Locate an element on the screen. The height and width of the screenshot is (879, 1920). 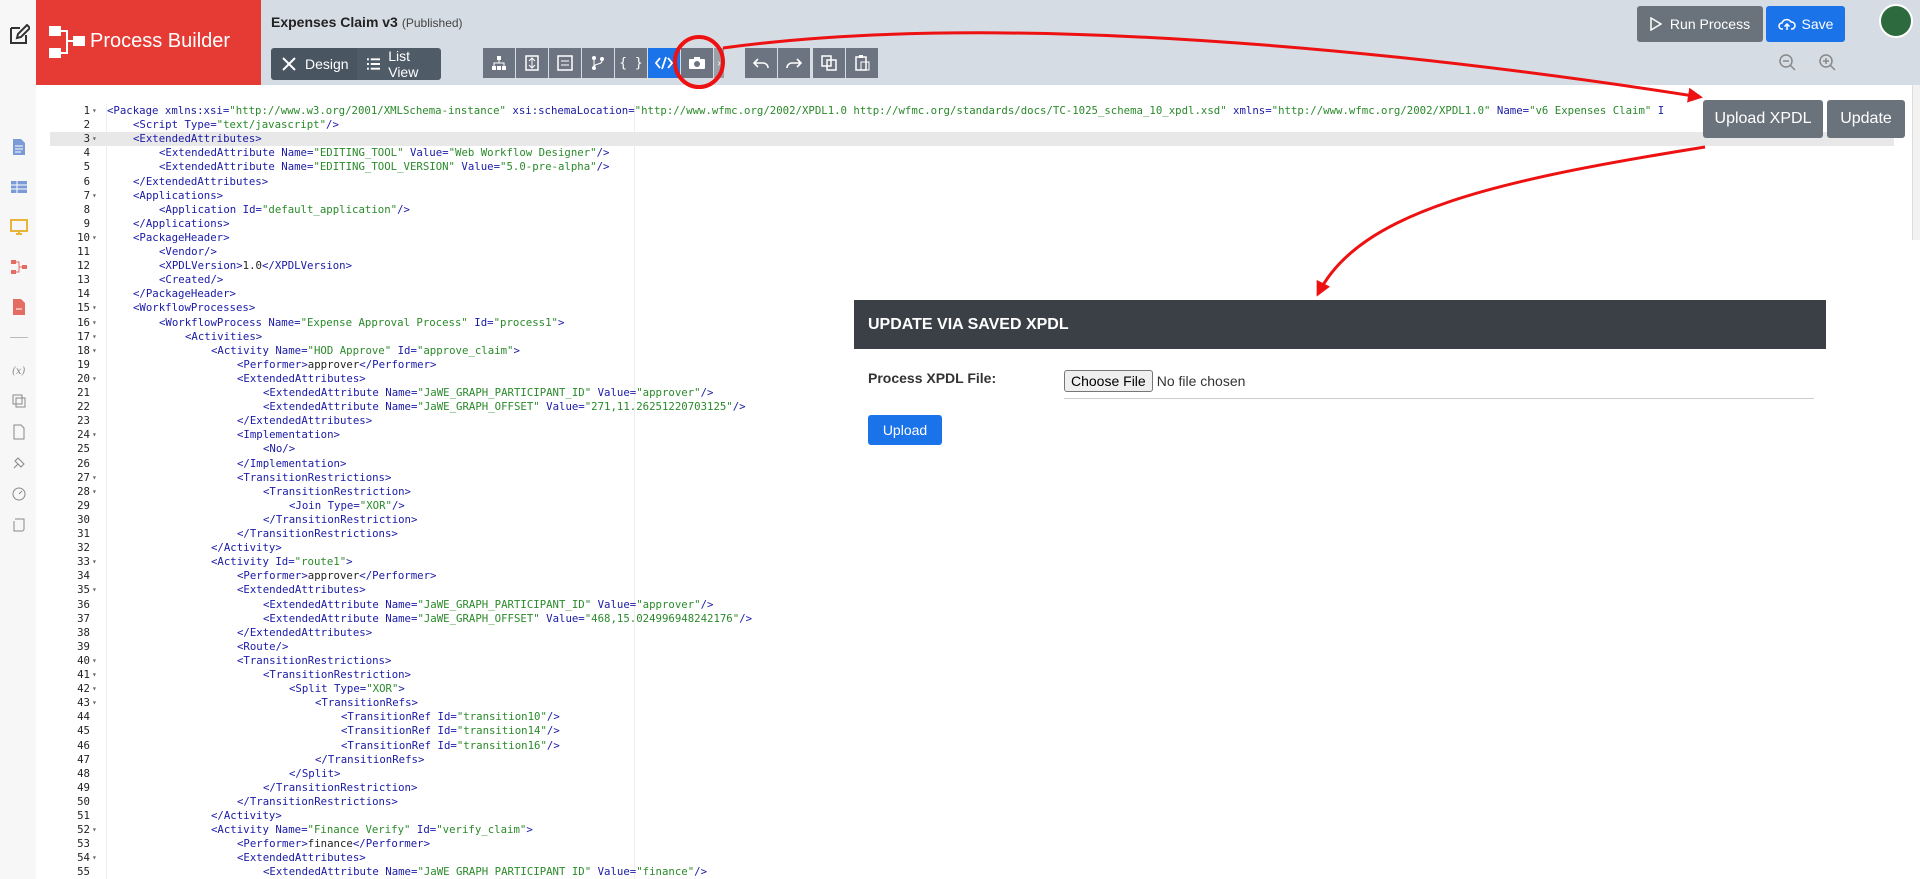
highlight-circle is located at coordinates (699, 62).